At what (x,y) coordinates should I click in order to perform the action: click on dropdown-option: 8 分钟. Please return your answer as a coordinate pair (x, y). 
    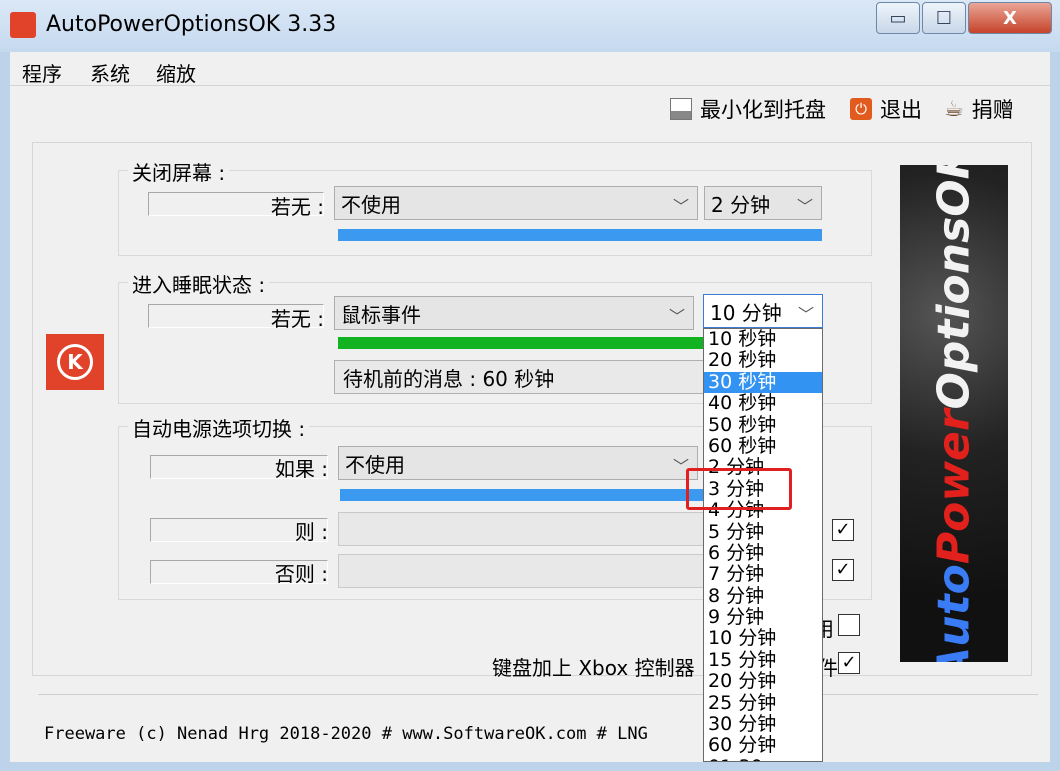
    Looking at the image, I should click on (763, 596).